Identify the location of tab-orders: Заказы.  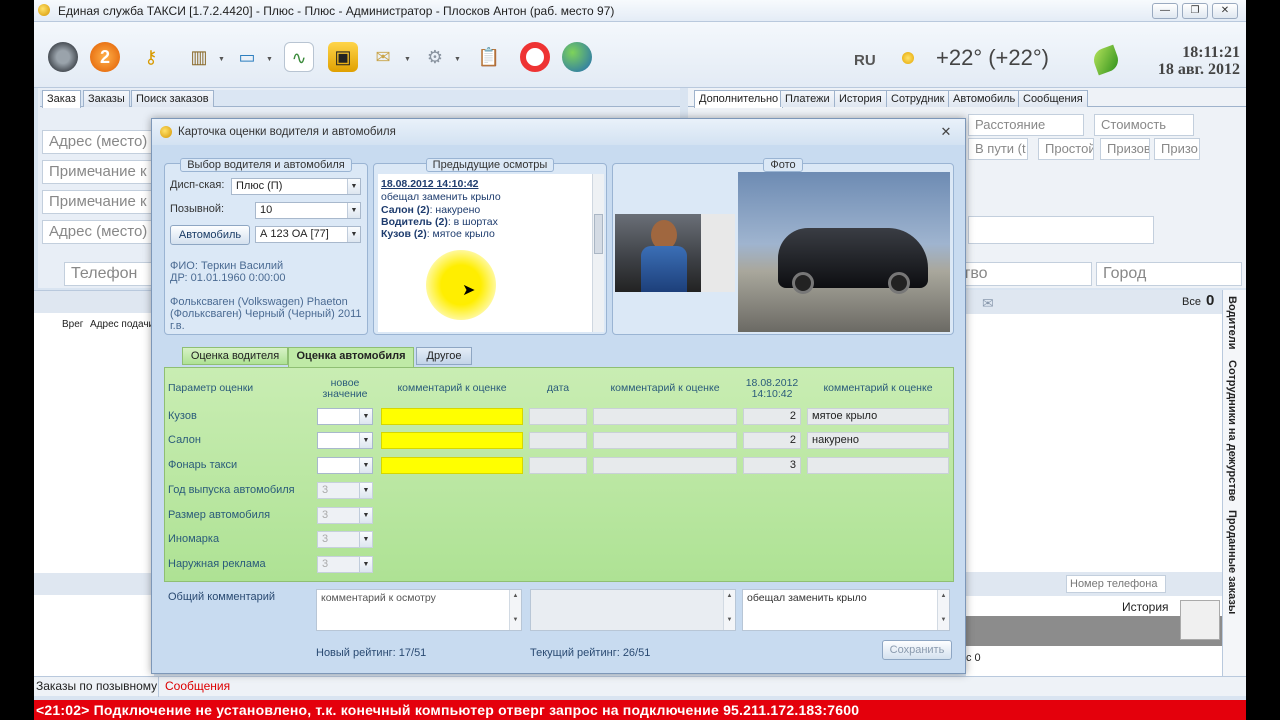
(106, 98).